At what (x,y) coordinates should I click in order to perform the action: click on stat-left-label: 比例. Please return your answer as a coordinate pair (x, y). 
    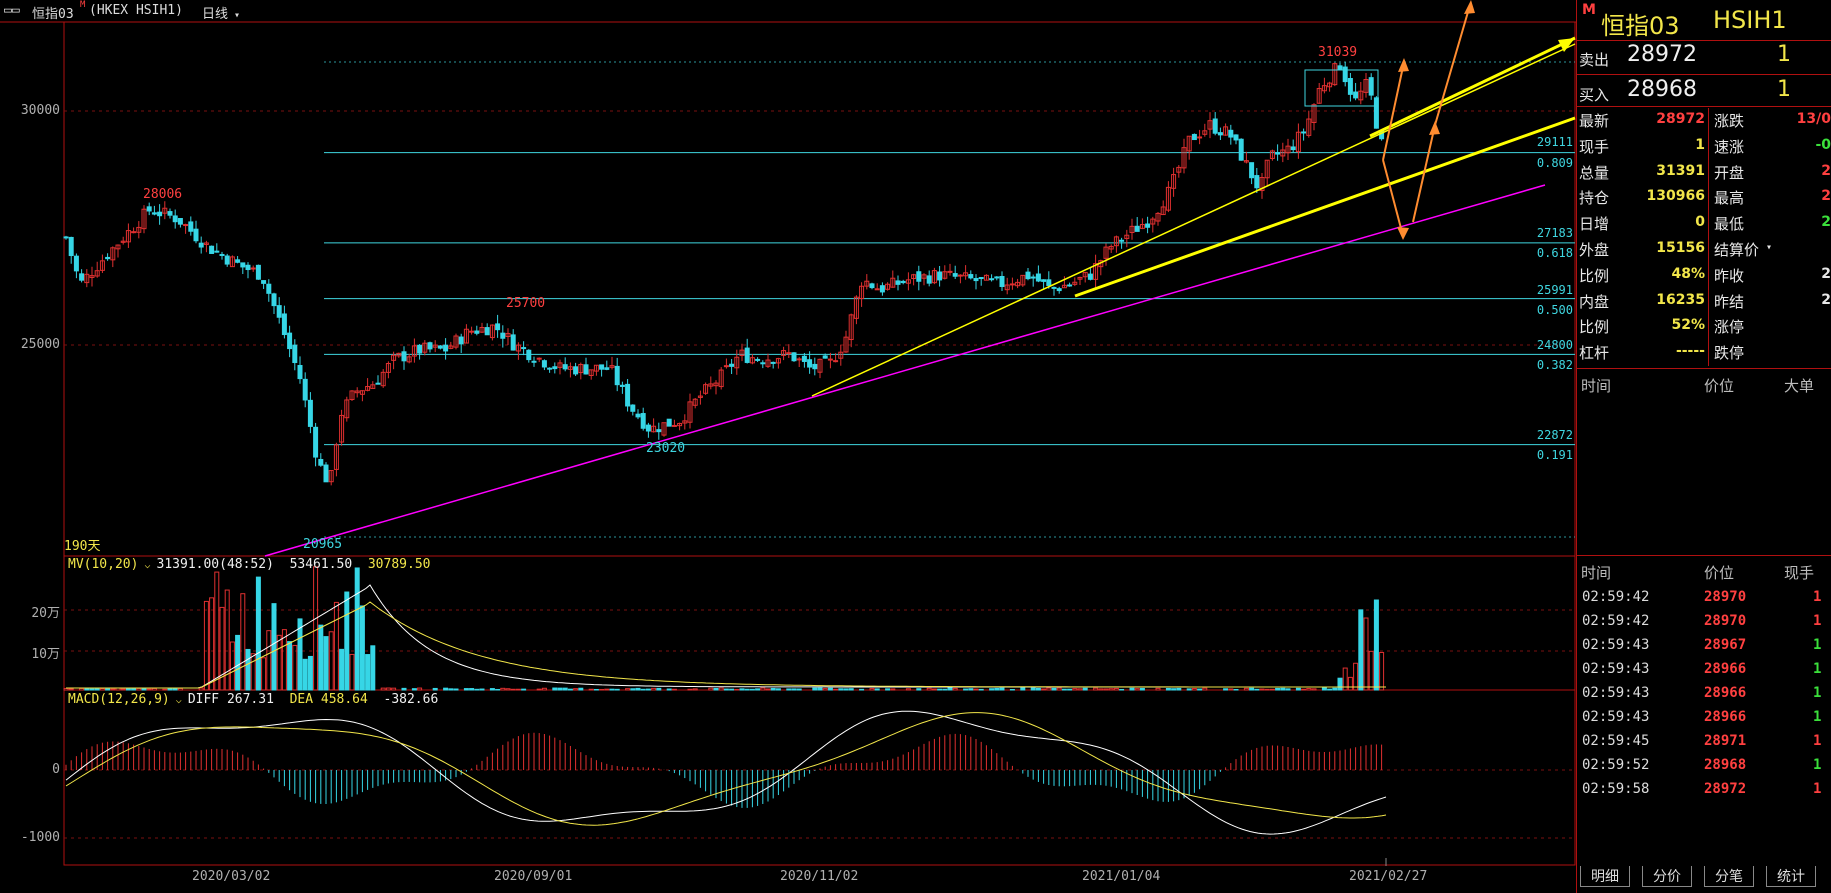
    Looking at the image, I should click on (1594, 275).